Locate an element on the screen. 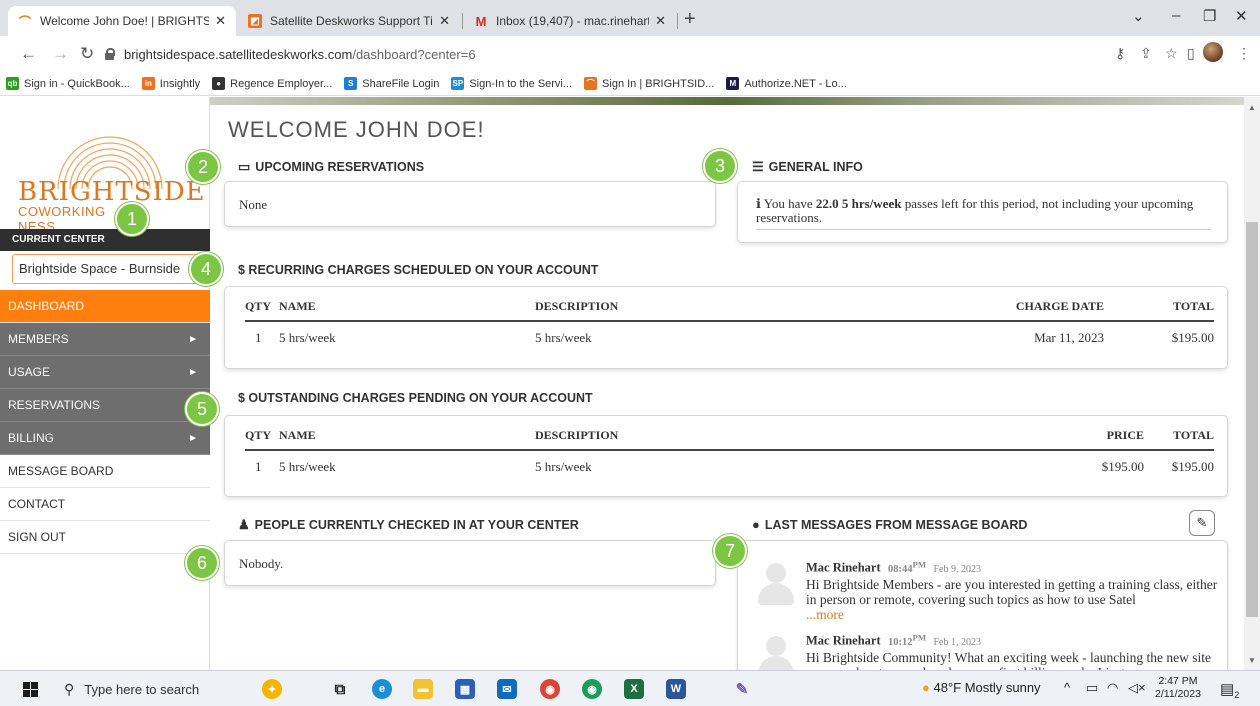 The width and height of the screenshot is (1260, 706). edit-message-button: ✎ is located at coordinates (1202, 523).